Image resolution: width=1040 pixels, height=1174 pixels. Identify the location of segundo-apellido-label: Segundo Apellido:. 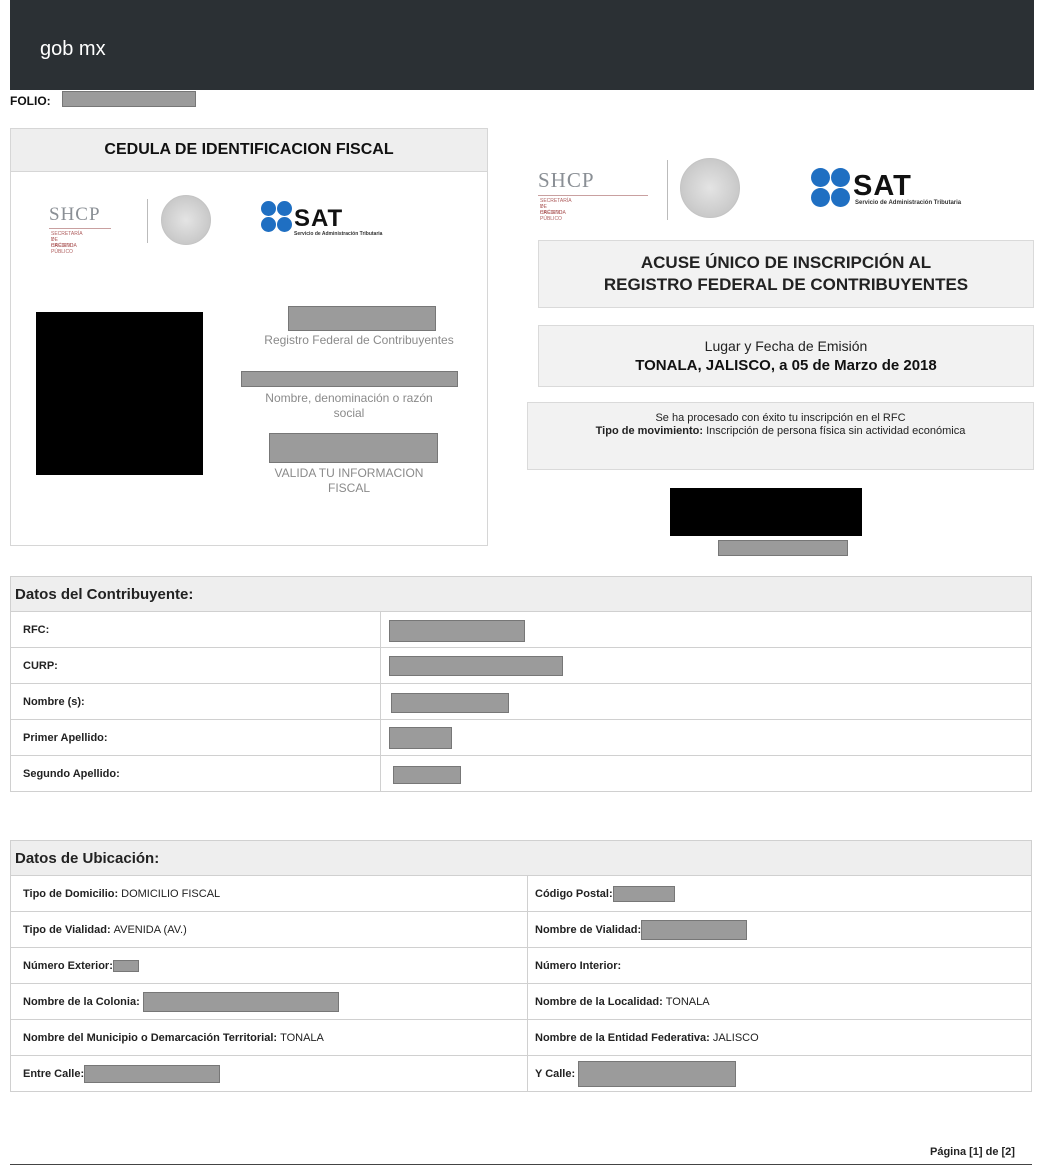
(71, 773).